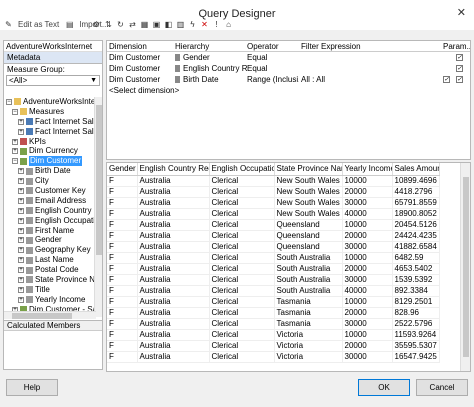  What do you see at coordinates (53, 46) in the screenshot?
I see `cube-selector: AdventureWorksInternet` at bounding box center [53, 46].